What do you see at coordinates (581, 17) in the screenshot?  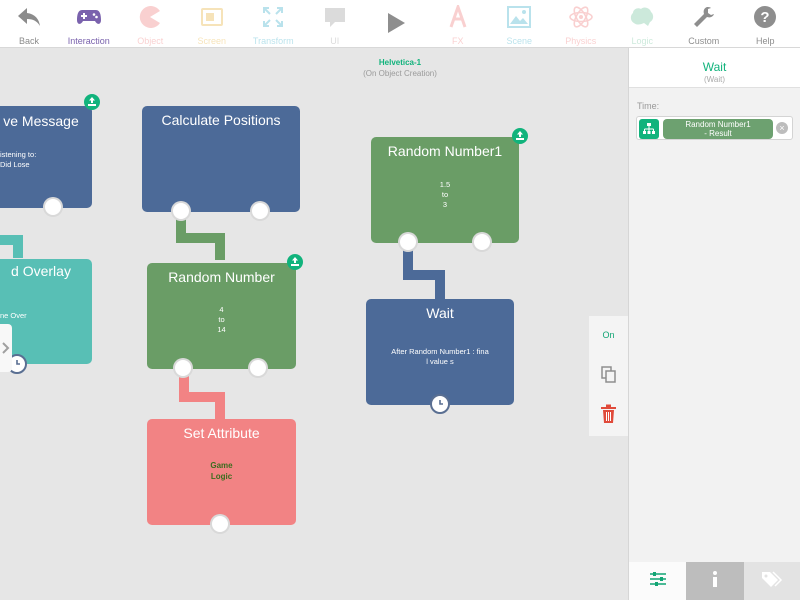 I see `atom-icon` at bounding box center [581, 17].